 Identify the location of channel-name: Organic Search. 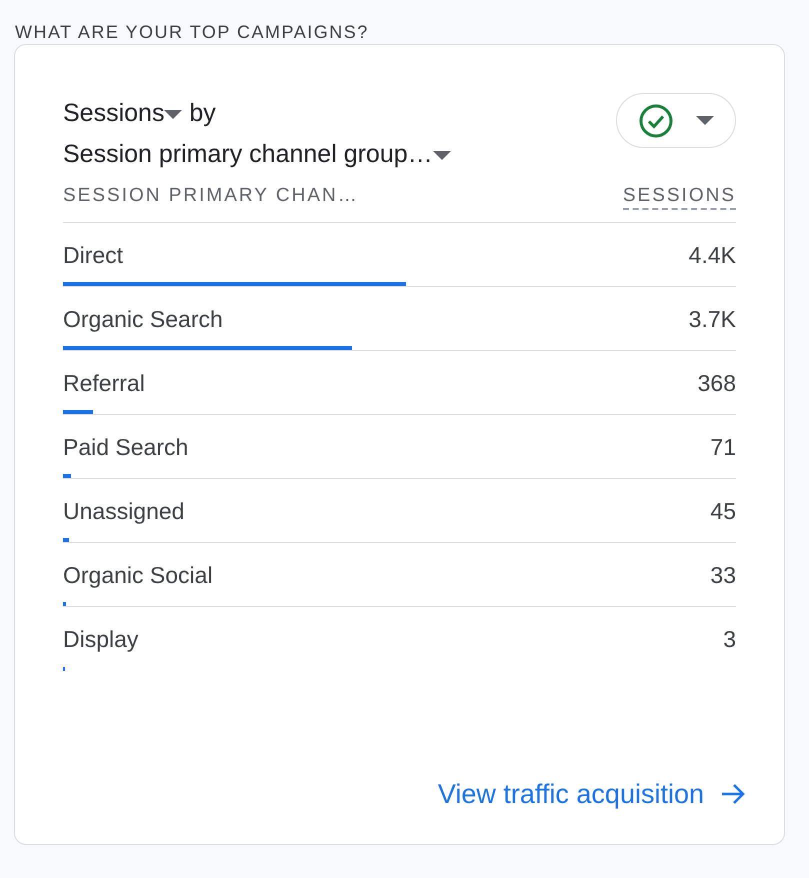
(143, 319).